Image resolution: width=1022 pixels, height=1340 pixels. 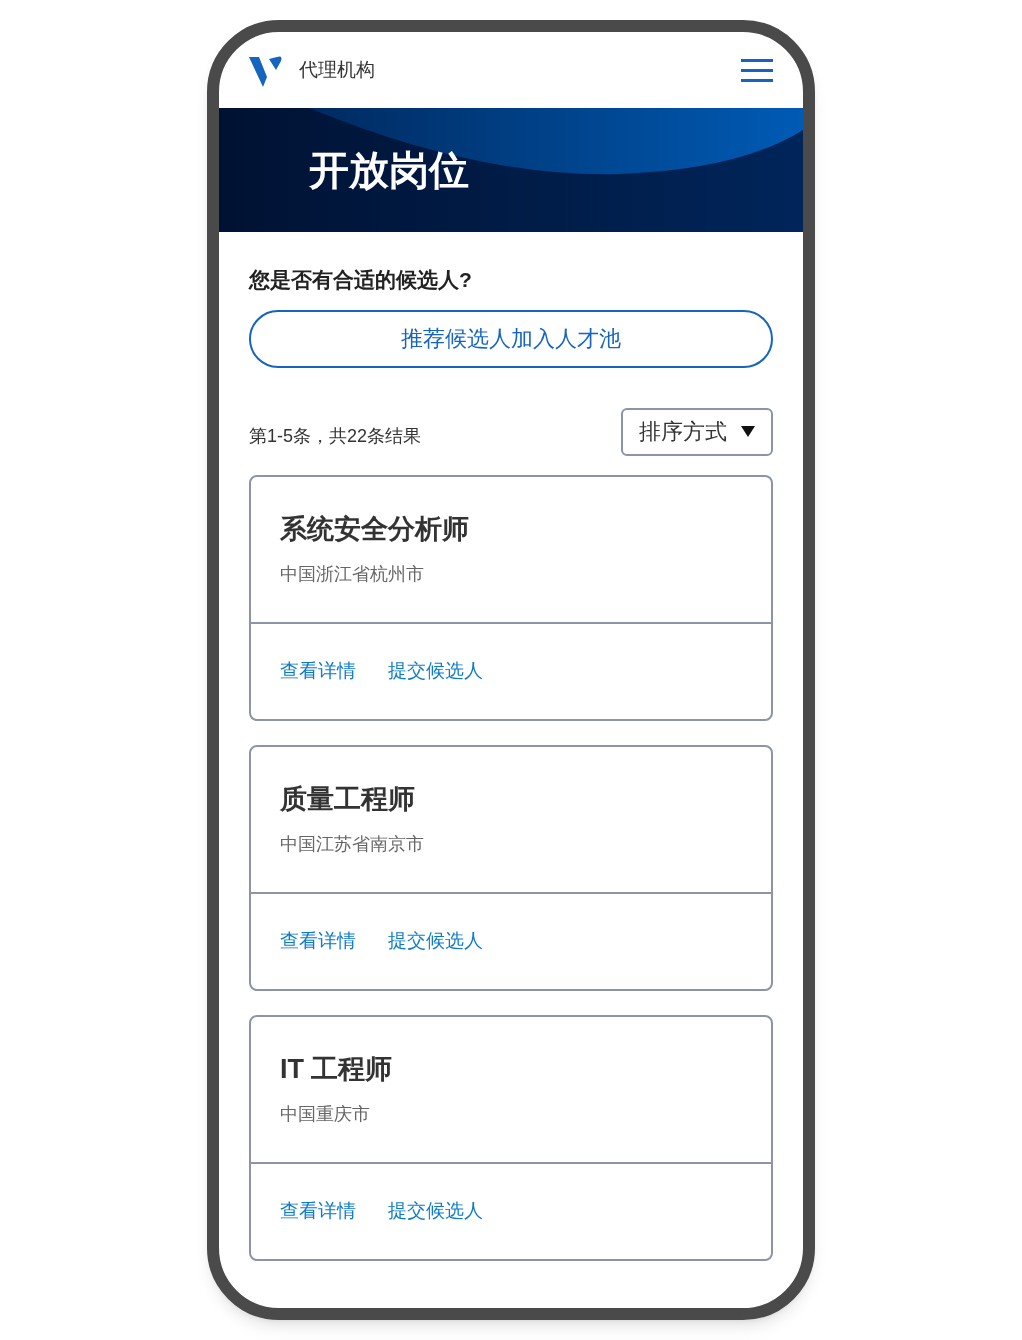 What do you see at coordinates (337, 69) in the screenshot?
I see `brand-name: 代理机构` at bounding box center [337, 69].